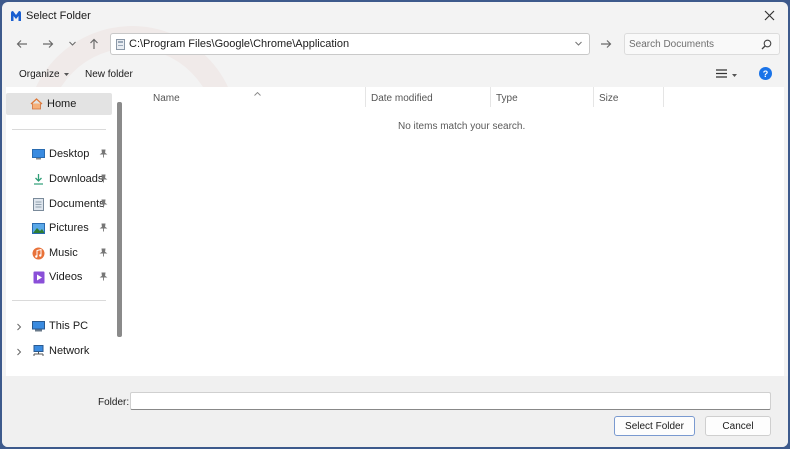 Image resolution: width=790 pixels, height=449 pixels. Describe the element at coordinates (119, 219) in the screenshot. I see `navigation-scrollbar` at that location.